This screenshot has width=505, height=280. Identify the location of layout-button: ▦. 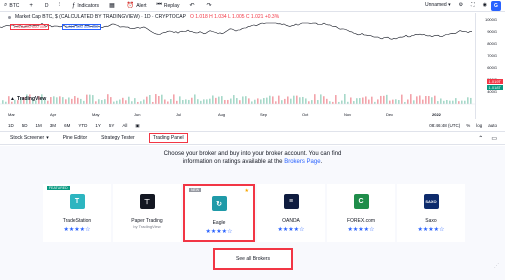
(113, 5).